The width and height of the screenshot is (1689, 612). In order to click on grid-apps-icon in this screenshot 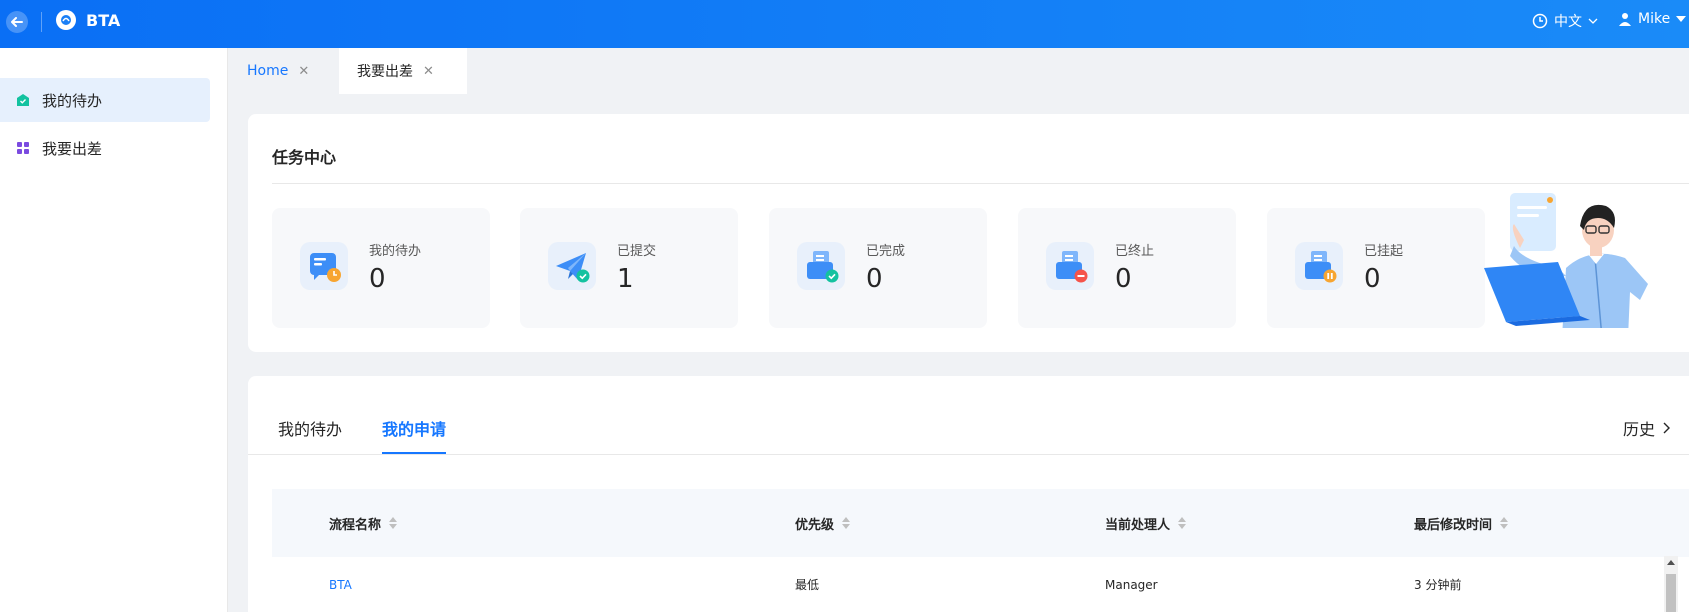, I will do `click(23, 148)`.